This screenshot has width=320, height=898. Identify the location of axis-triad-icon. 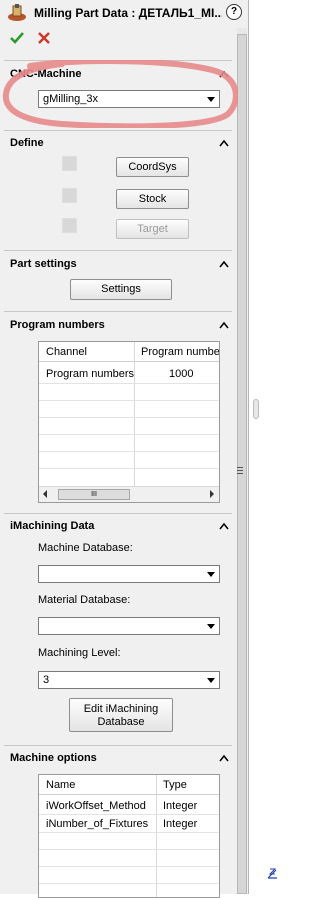
(272, 873).